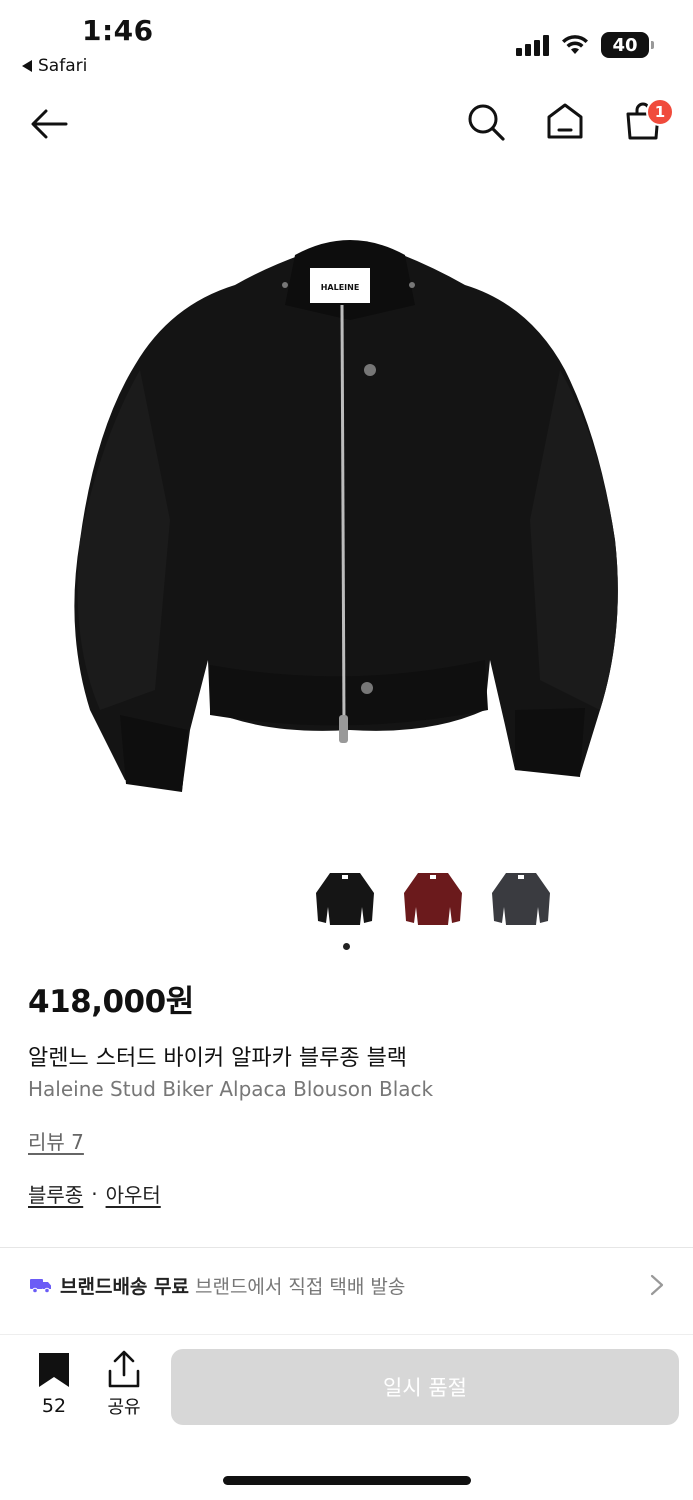 The height and width of the screenshot is (1500, 693). Describe the element at coordinates (124, 1369) in the screenshot. I see `share-icon` at that location.